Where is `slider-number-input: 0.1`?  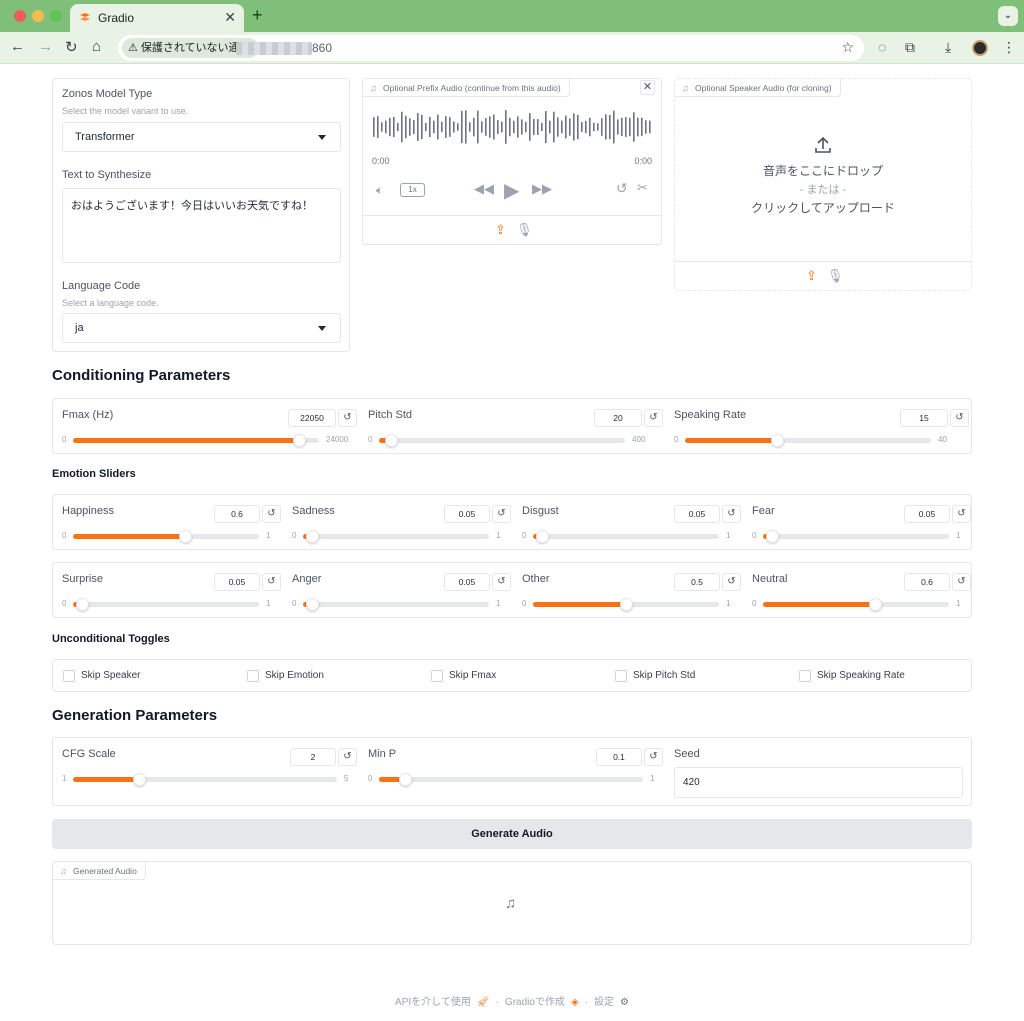 slider-number-input: 0.1 is located at coordinates (619, 757).